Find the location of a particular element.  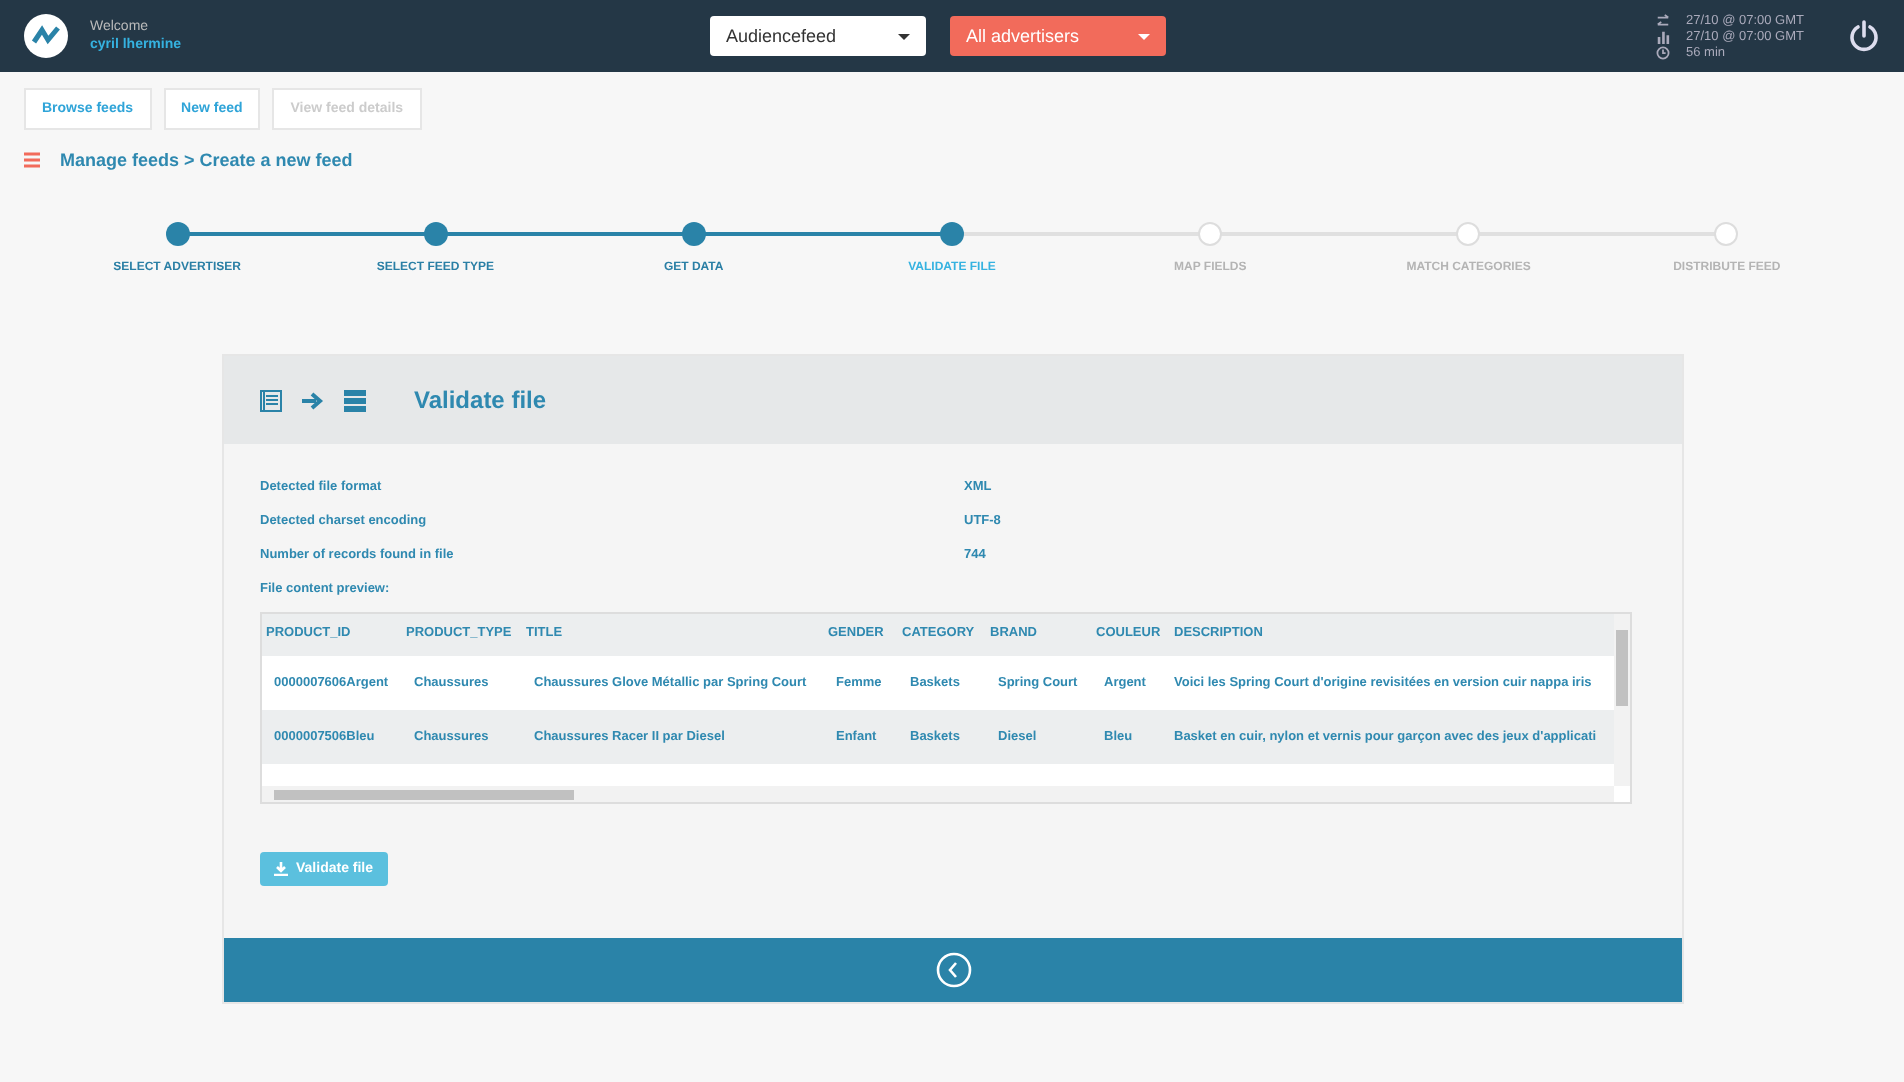

breadcrumb: Manage feeds > Create a new feed is located at coordinates (206, 160).